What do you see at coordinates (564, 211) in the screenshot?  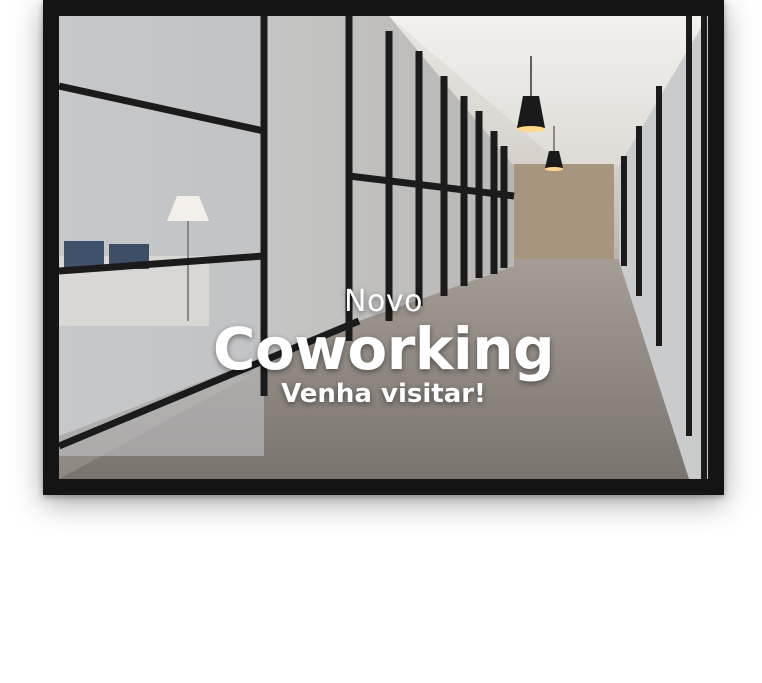 I see `back-wall` at bounding box center [564, 211].